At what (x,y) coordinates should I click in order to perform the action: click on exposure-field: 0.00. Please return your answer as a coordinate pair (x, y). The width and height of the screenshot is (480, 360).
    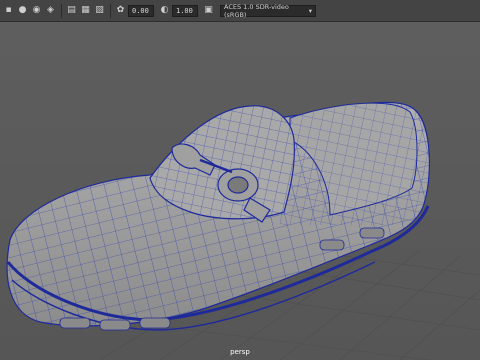
    Looking at the image, I should click on (141, 10).